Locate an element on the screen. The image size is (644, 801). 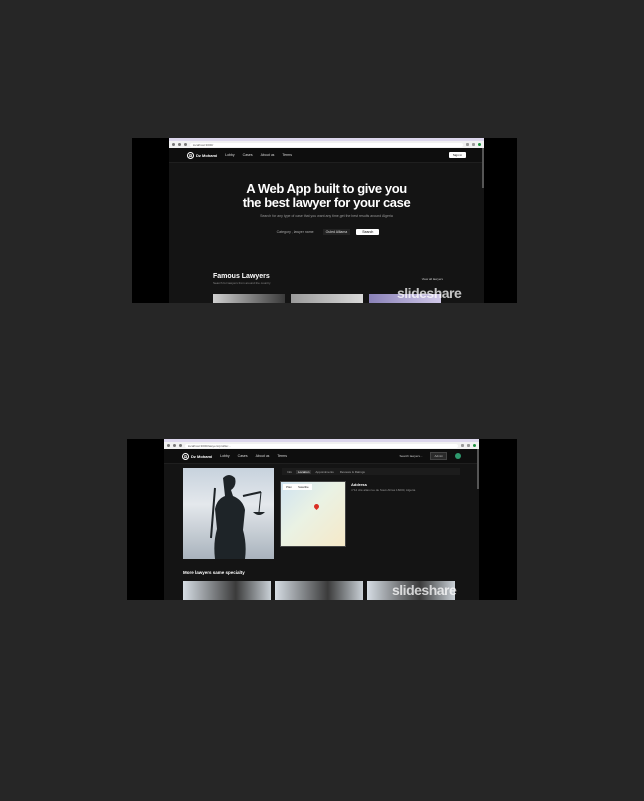
location-select: Ouled Alliama is located at coordinates (336, 232).